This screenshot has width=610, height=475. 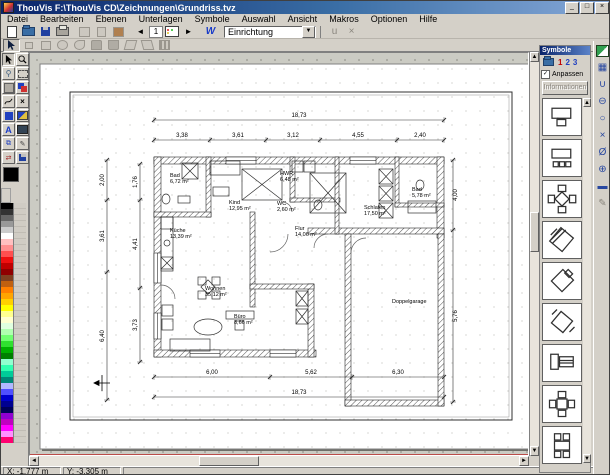 What do you see at coordinates (562, 281) in the screenshot?
I see `symbol-bed-diamond` at bounding box center [562, 281].